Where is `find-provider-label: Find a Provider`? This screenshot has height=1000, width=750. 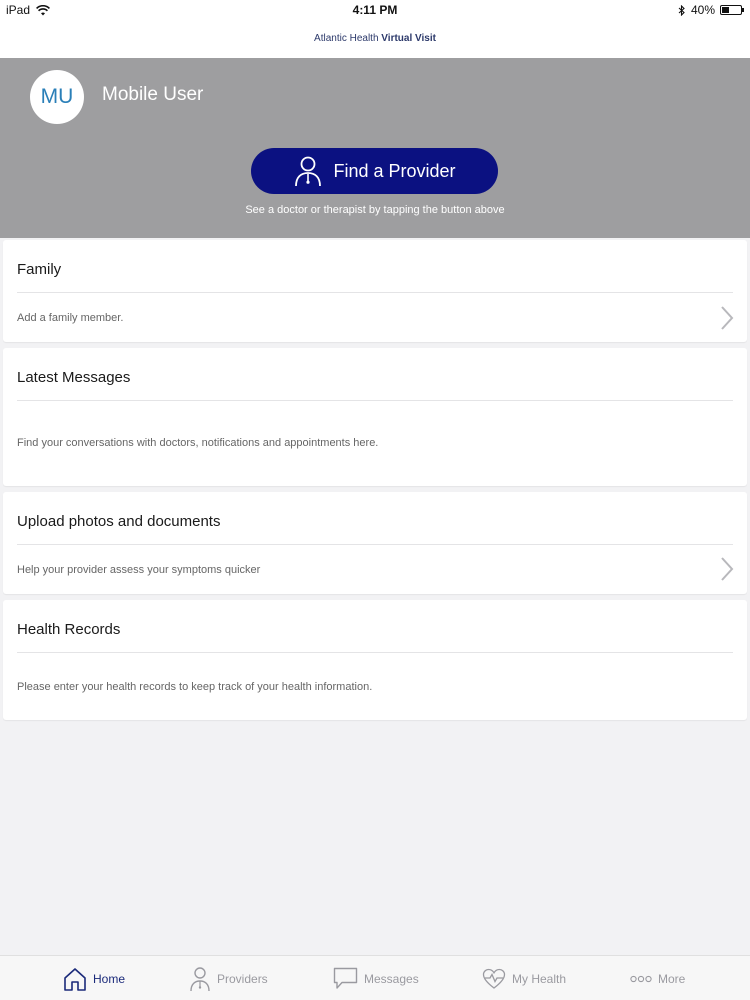
find-provider-label: Find a Provider is located at coordinates (394, 170).